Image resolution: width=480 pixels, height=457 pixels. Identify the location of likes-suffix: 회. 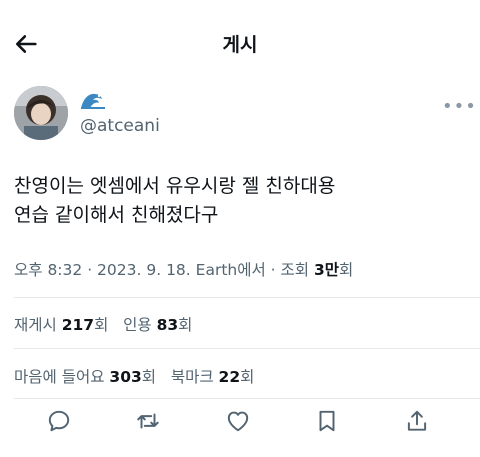
(149, 377).